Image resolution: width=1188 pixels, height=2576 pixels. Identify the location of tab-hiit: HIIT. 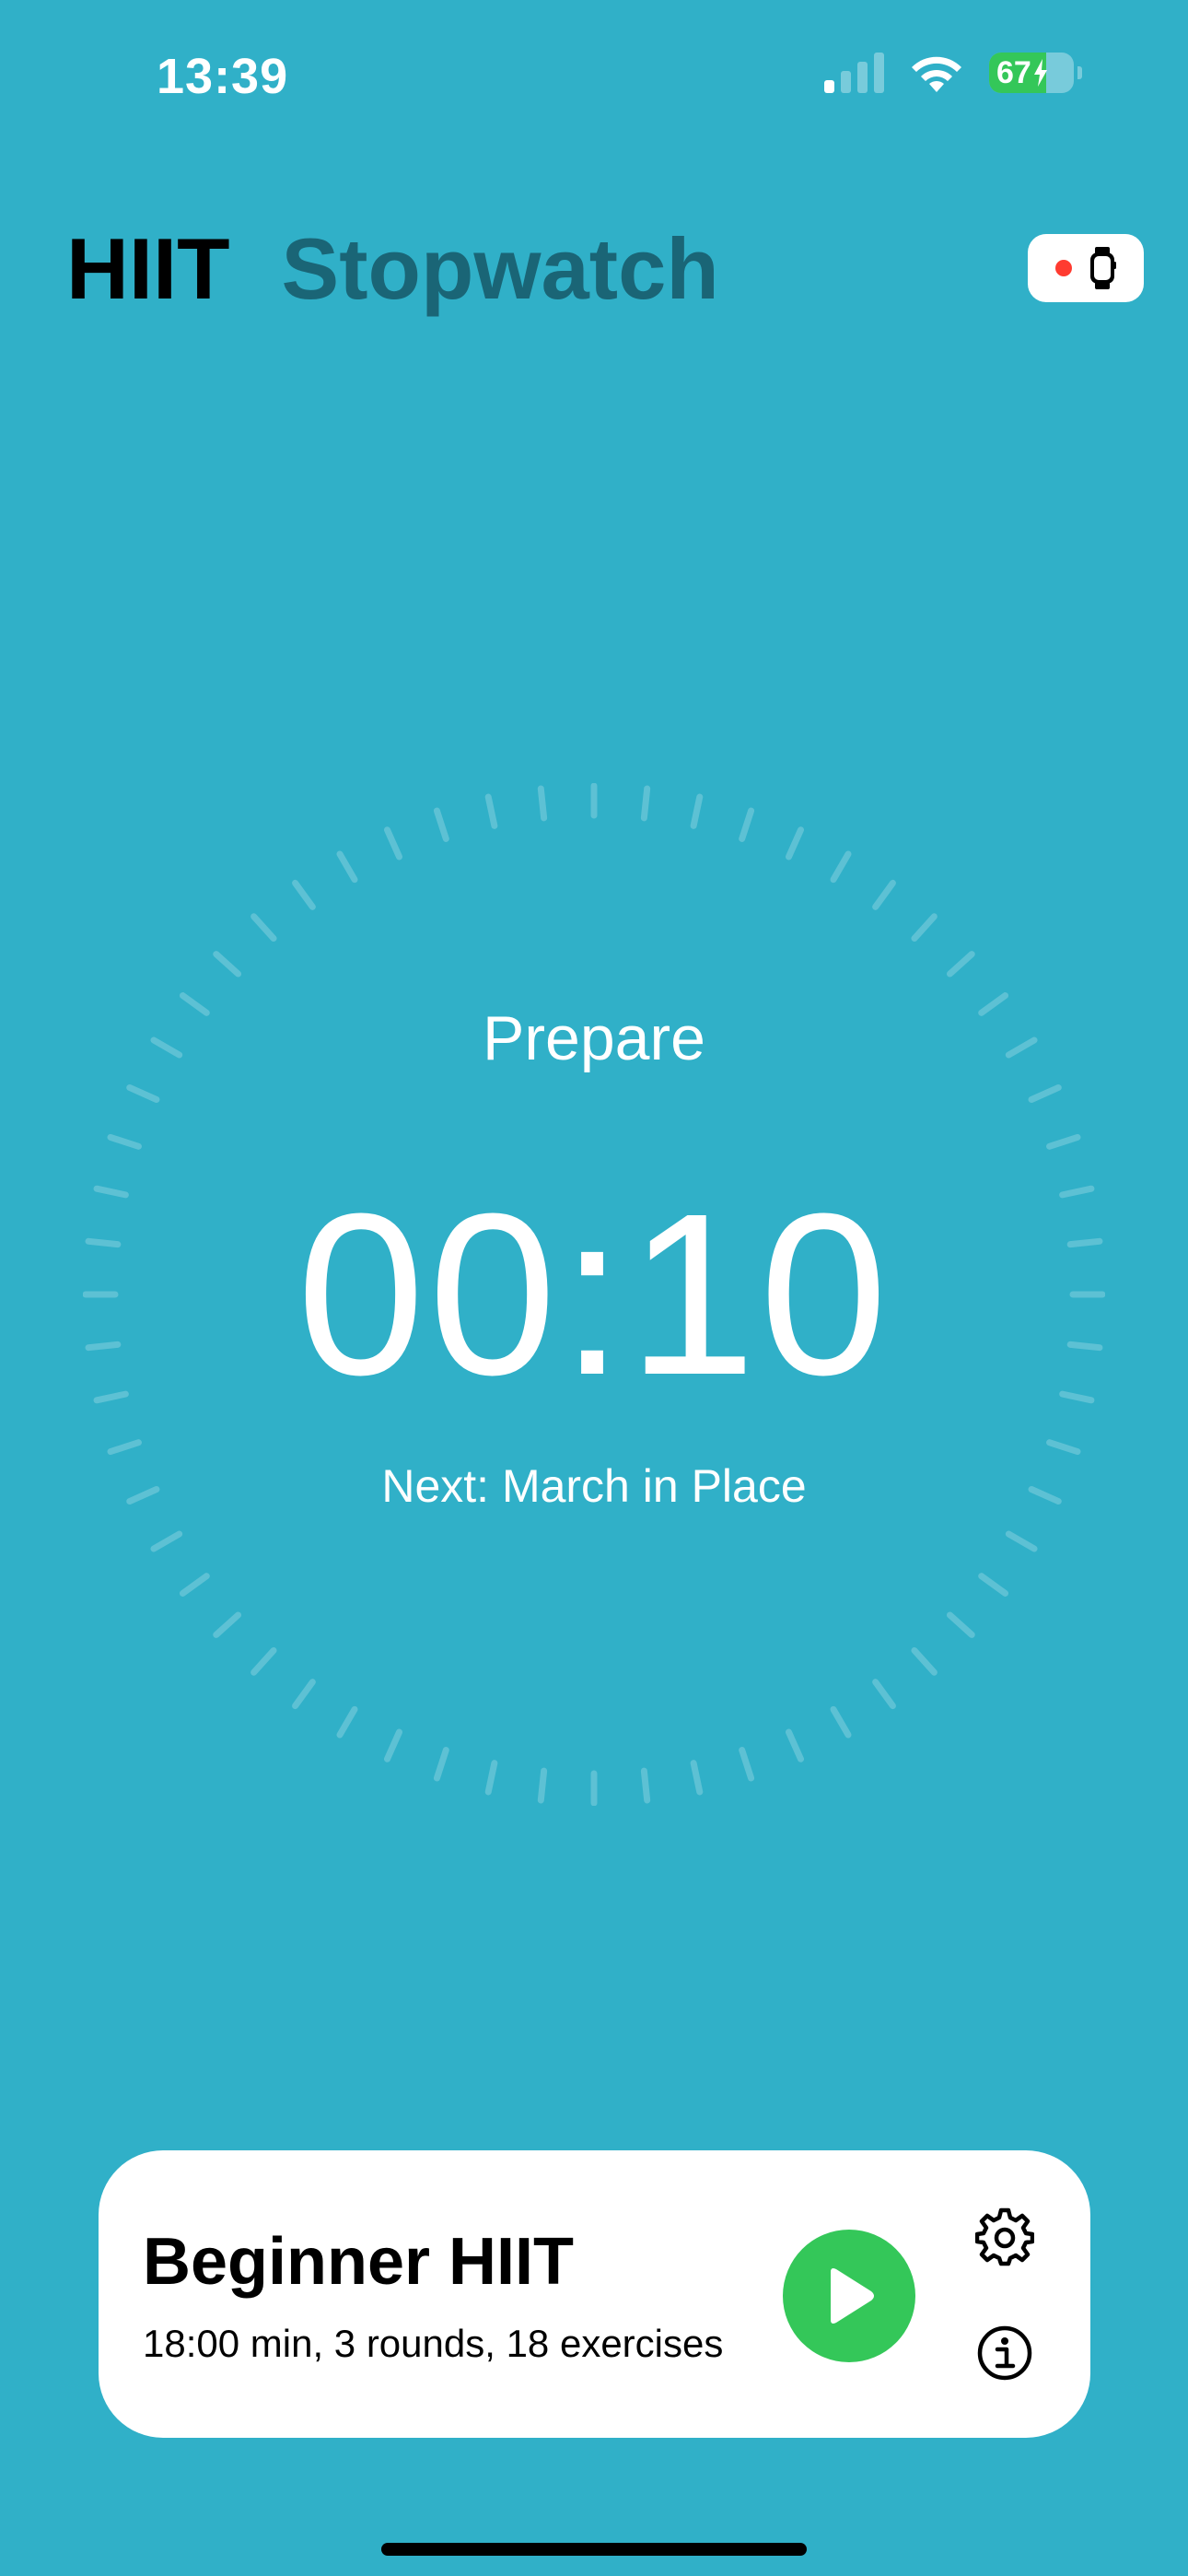
(148, 269).